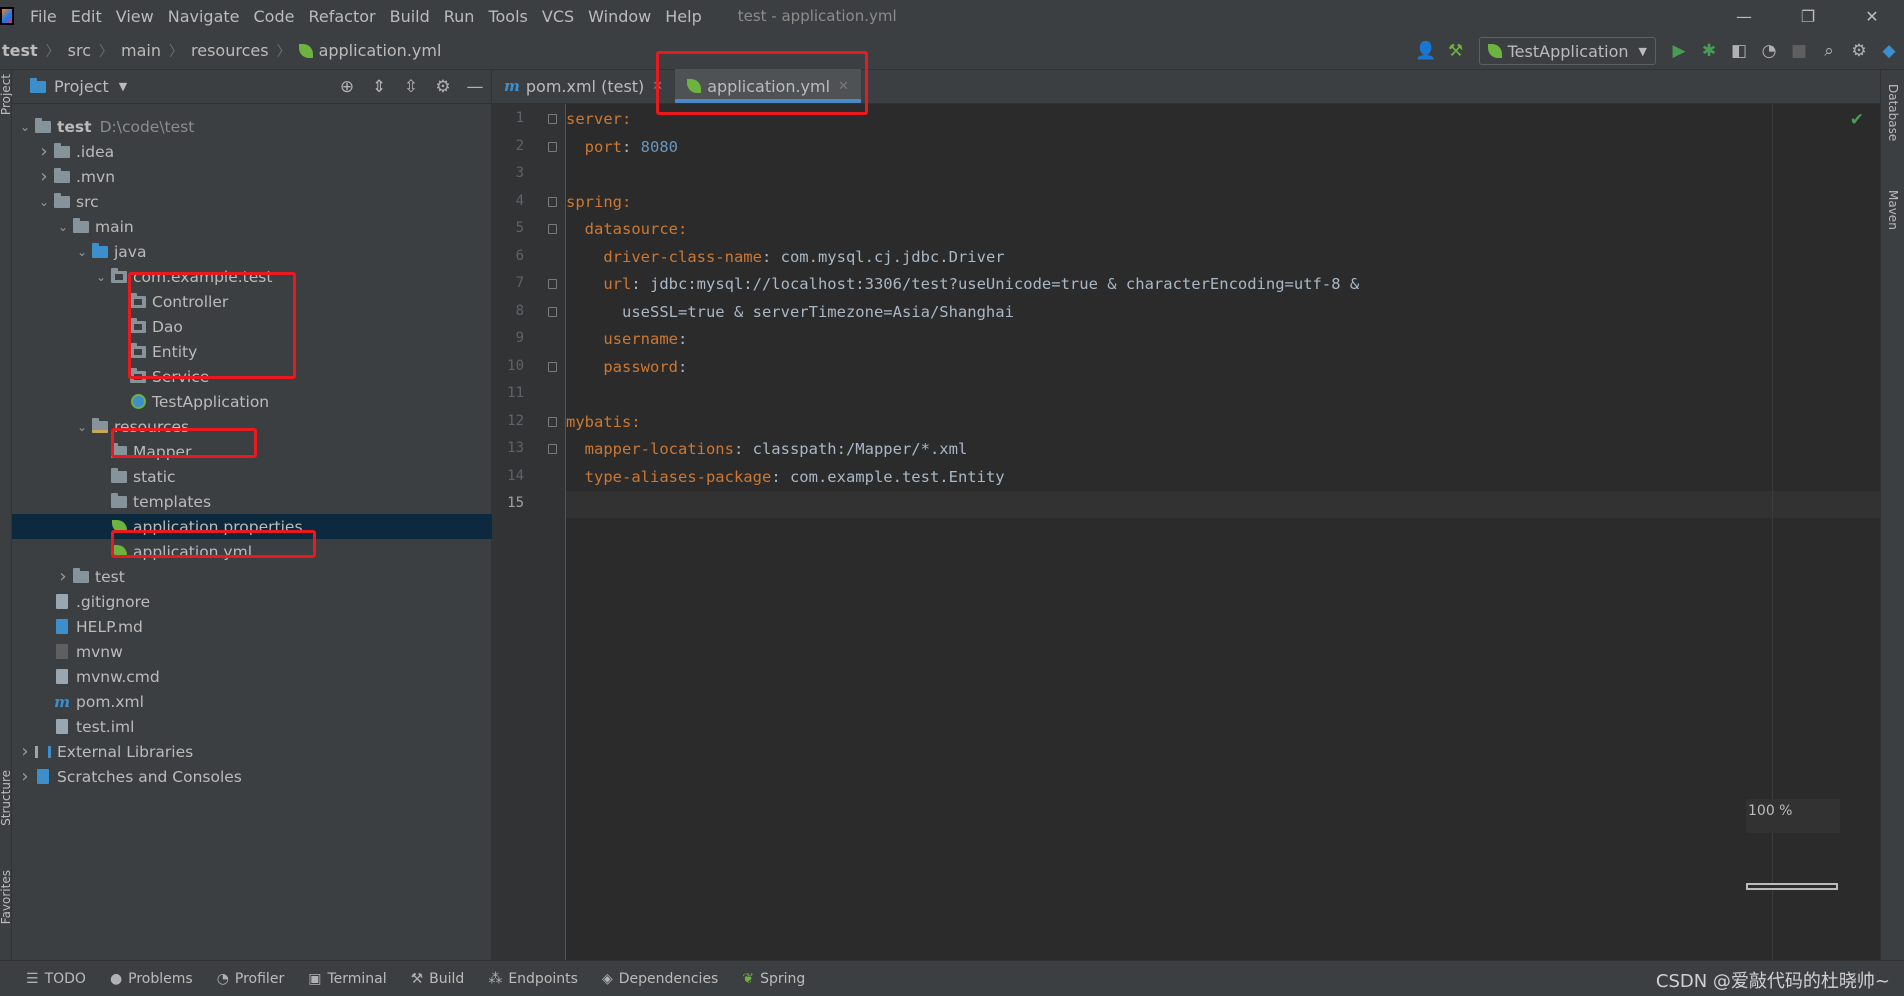 The width and height of the screenshot is (1904, 996). Describe the element at coordinates (1893, 210) in the screenshot. I see `maven-tool-tab: Maven` at that location.